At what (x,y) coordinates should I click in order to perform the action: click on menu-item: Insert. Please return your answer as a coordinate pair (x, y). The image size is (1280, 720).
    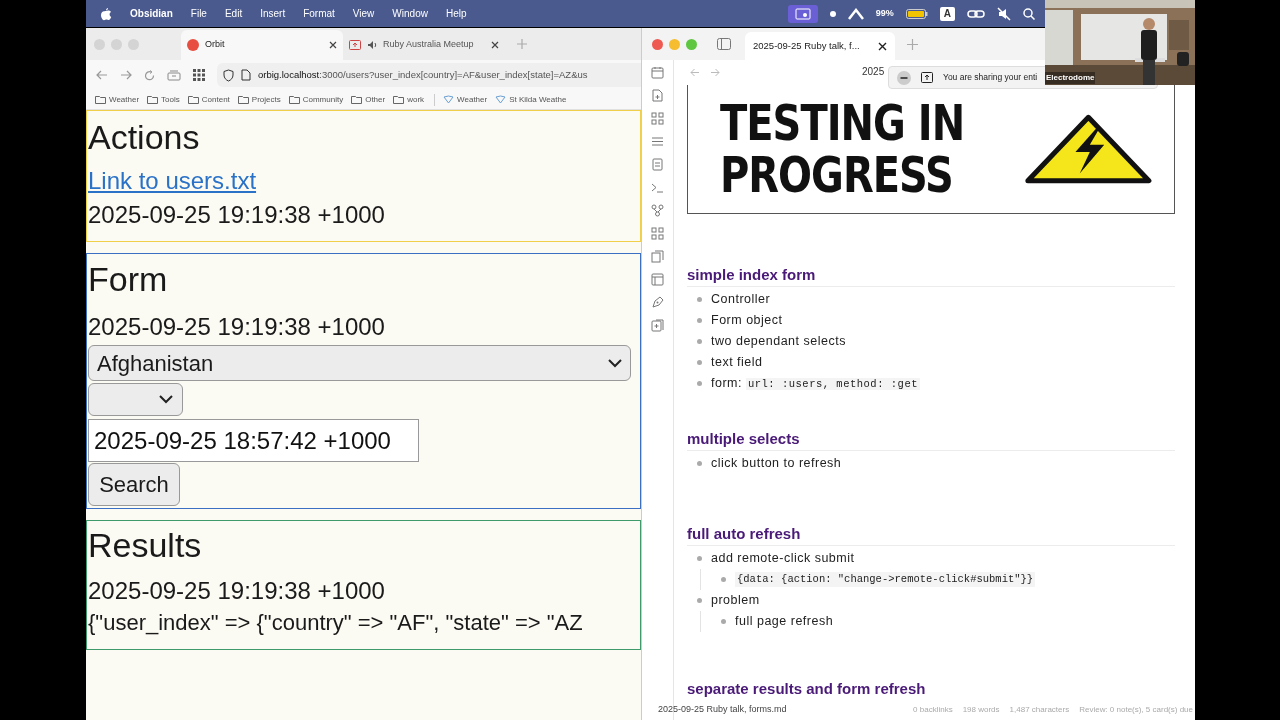
    Looking at the image, I should click on (273, 13).